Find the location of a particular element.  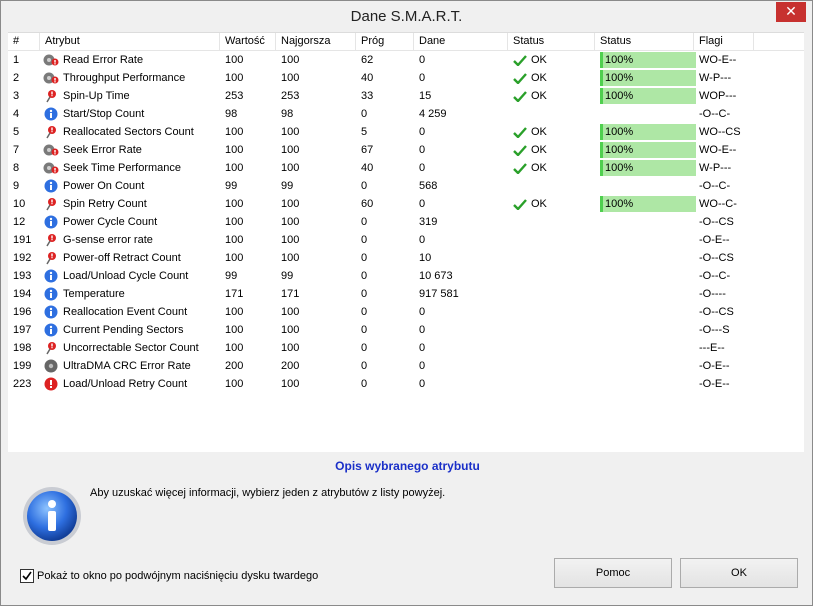

table-row: 4 Start/Stop Count 98 98 0 4 259 -O--C- is located at coordinates (406, 114).